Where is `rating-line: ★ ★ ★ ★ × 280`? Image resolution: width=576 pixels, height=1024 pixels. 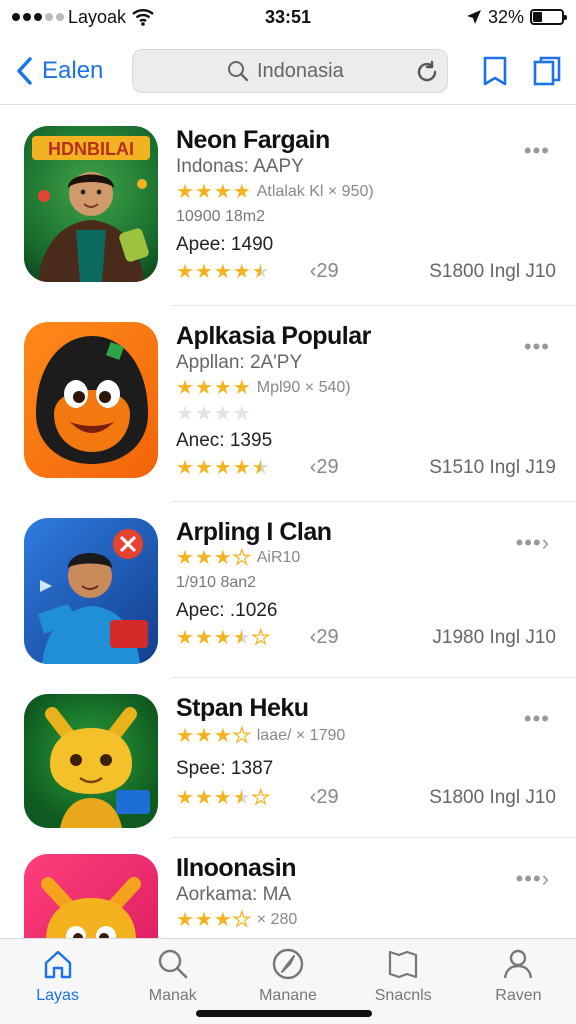 rating-line: ★ ★ ★ ★ × 280 is located at coordinates (237, 920).